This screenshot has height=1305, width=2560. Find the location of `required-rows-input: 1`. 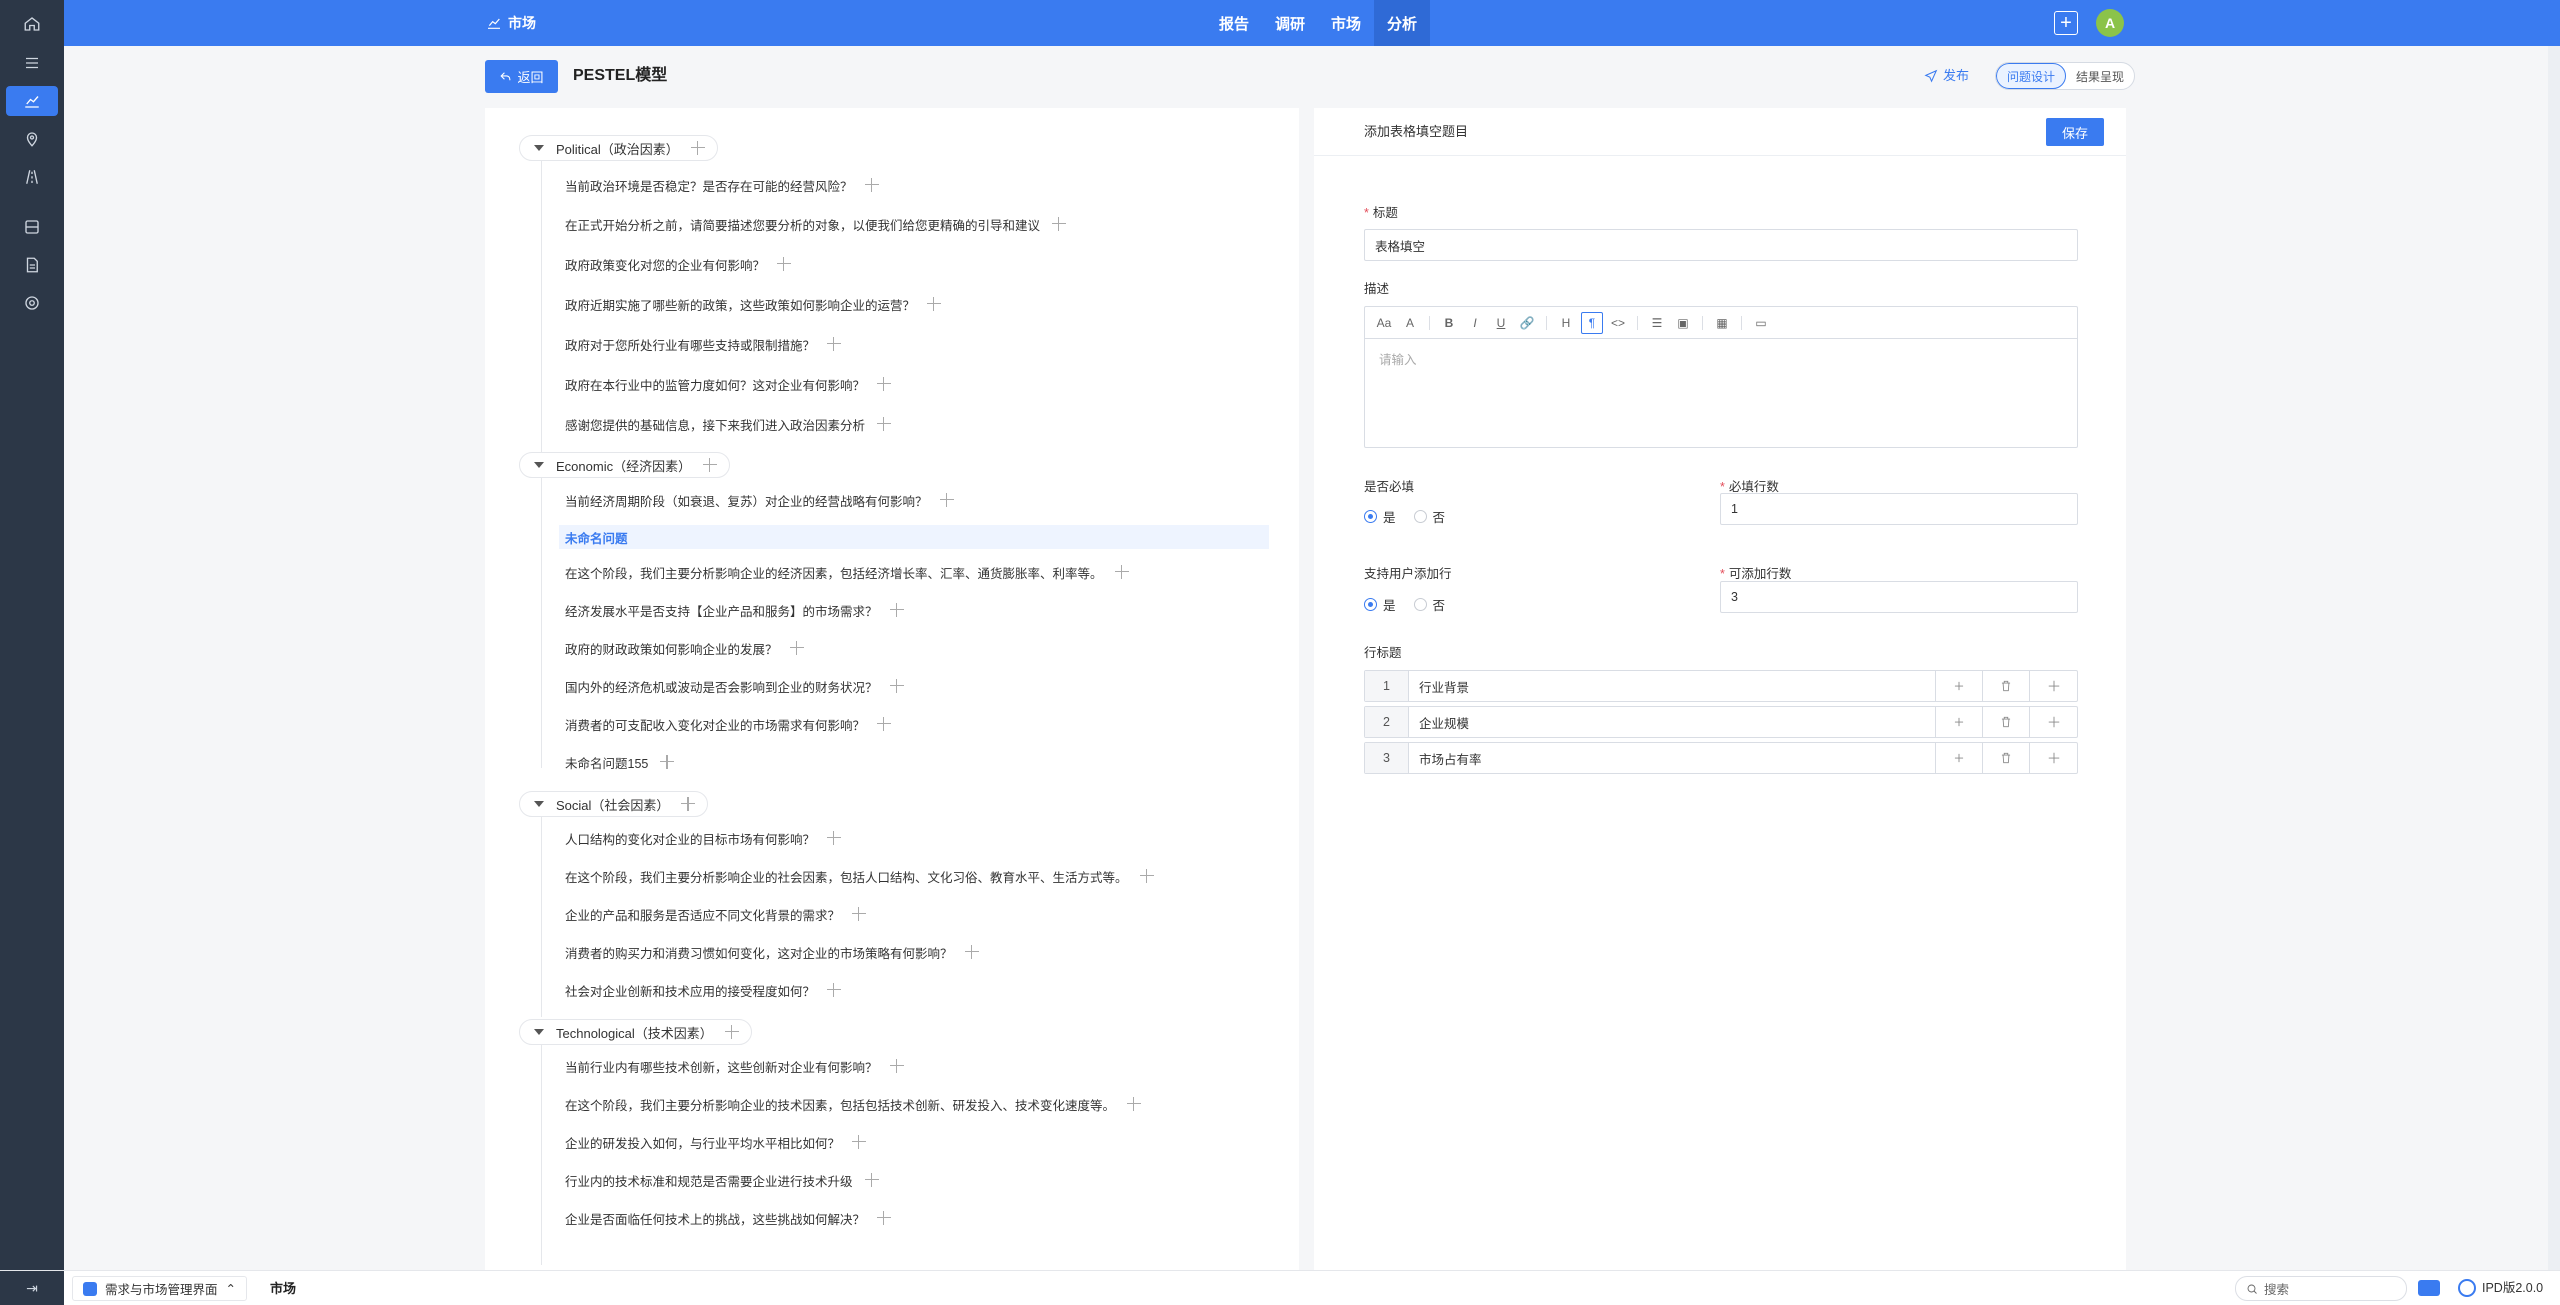

required-rows-input: 1 is located at coordinates (1899, 509).